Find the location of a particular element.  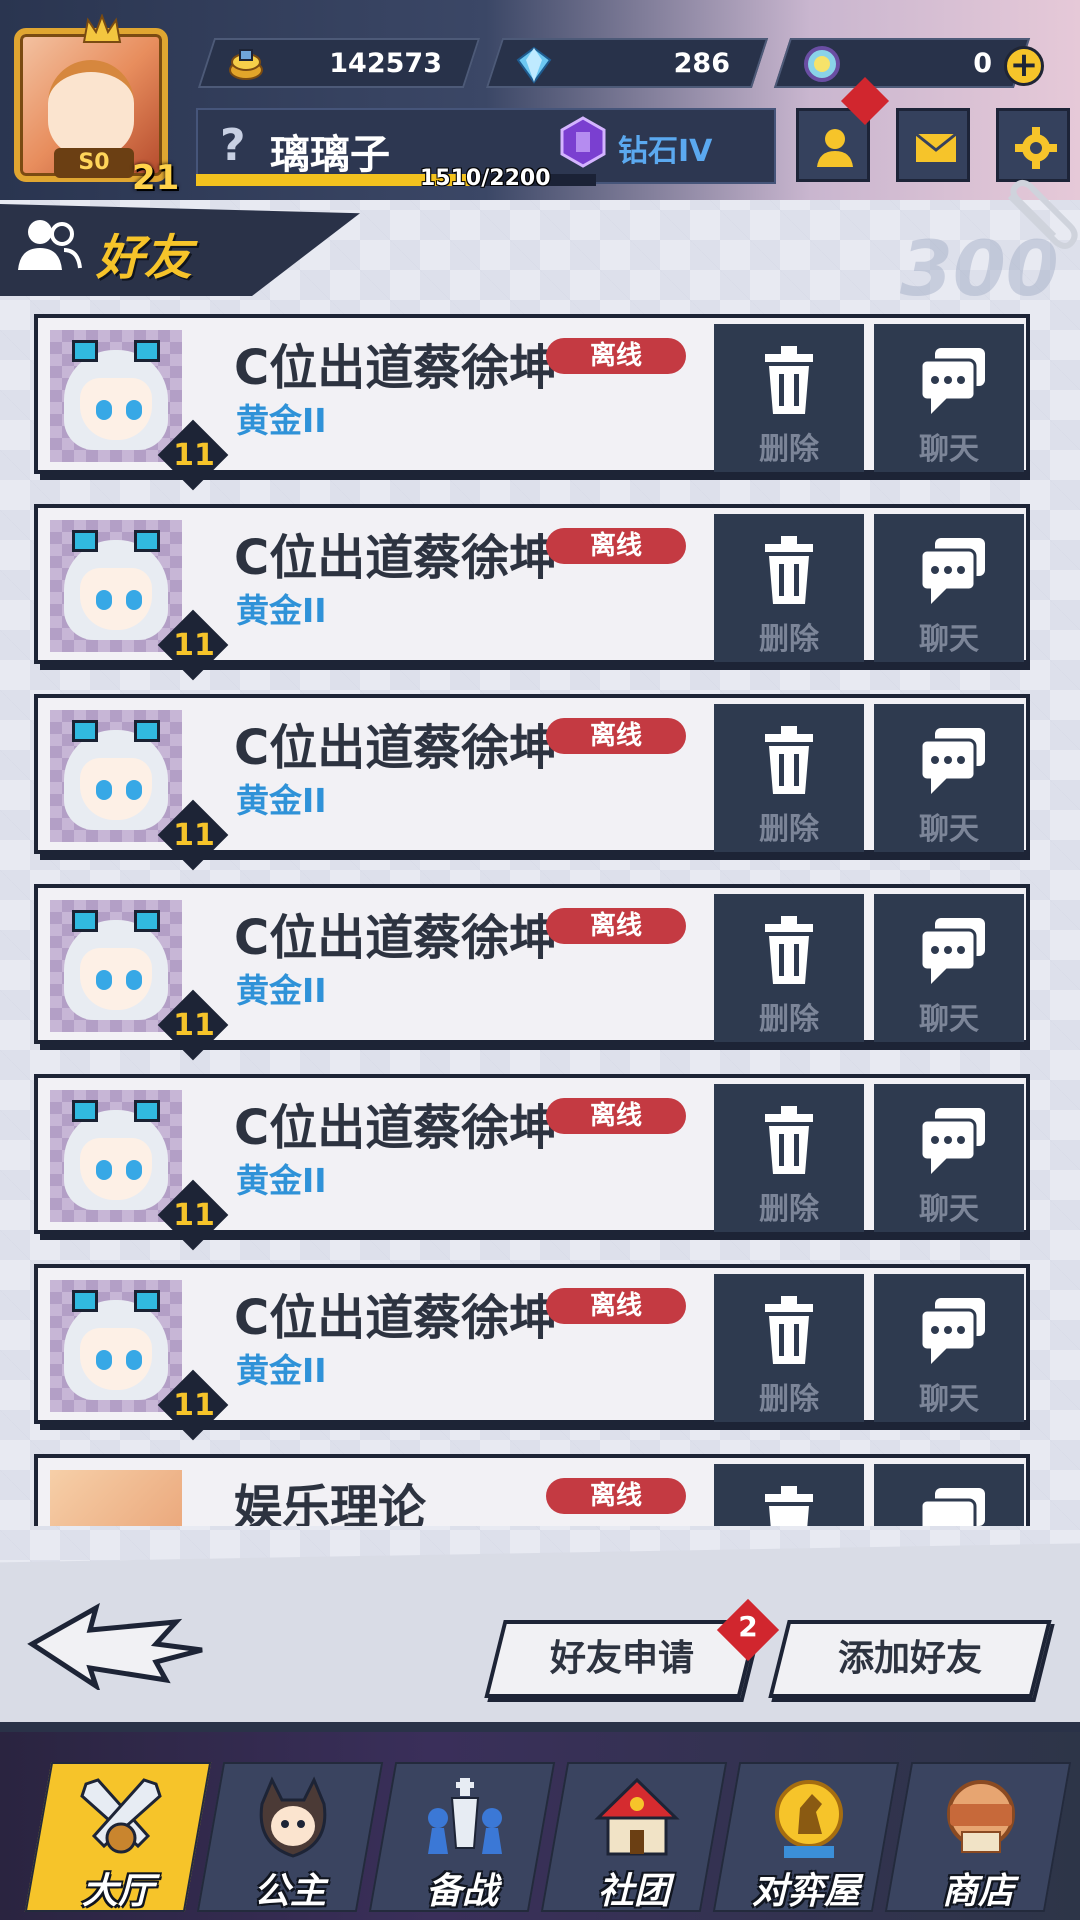

diamond-amount: 286 is located at coordinates (701, 63).